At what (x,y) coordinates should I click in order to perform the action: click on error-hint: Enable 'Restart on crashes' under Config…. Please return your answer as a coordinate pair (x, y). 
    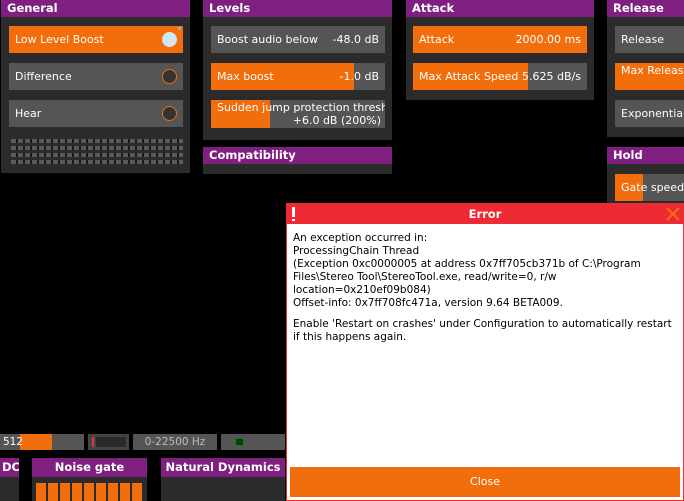
    Looking at the image, I should click on (482, 330).